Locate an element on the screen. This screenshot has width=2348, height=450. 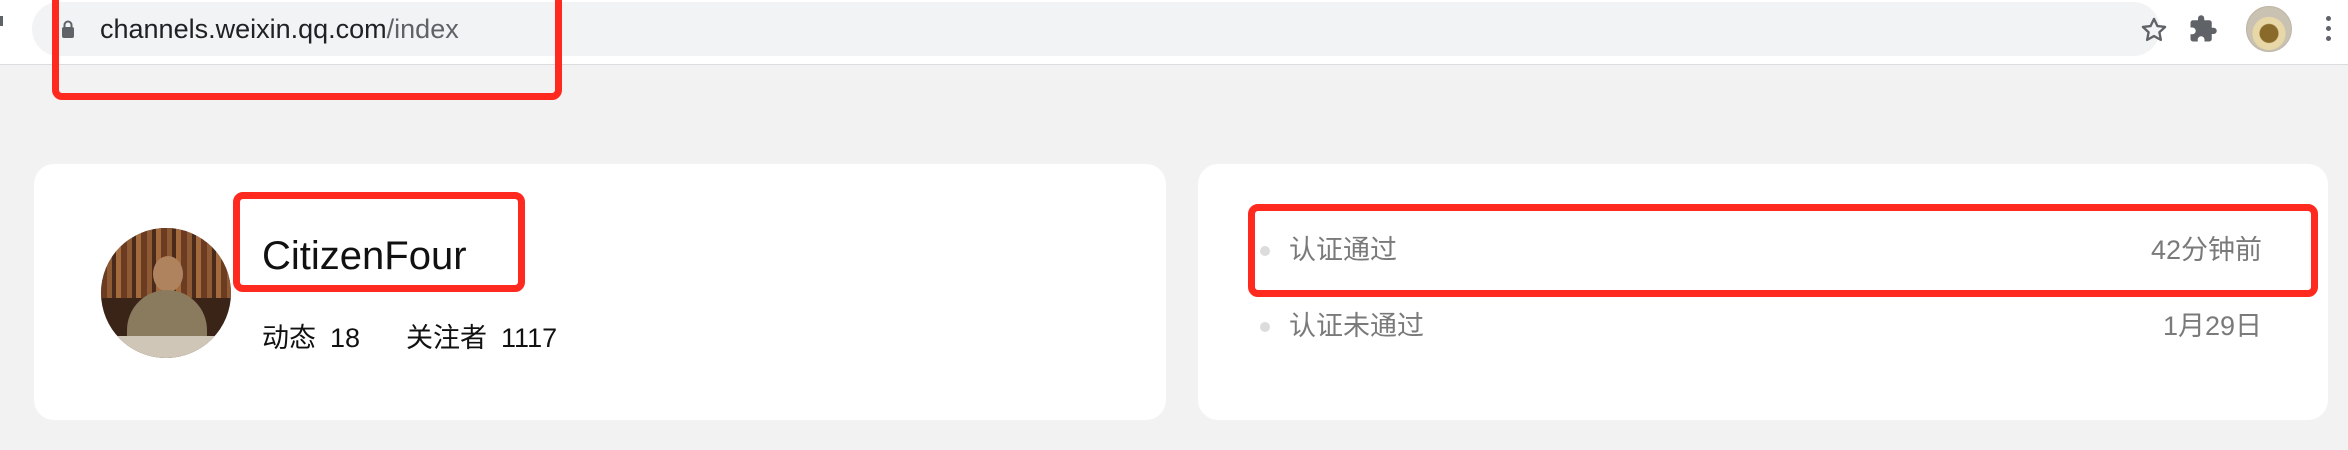
status-item: 认证未通过 1月29日 is located at coordinates (1763, 326).